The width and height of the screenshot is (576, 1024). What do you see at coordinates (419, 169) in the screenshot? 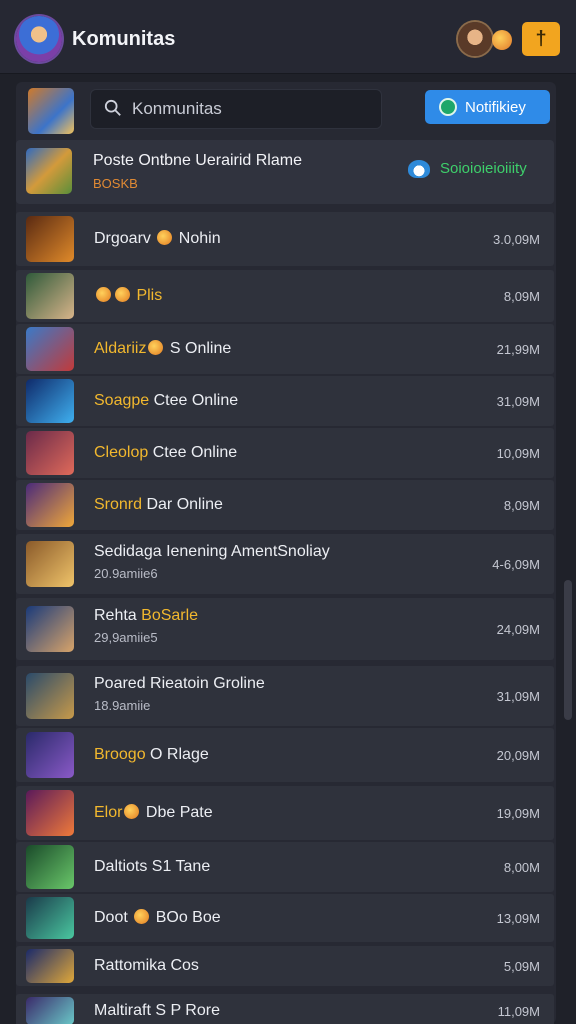
I see `cloud-icon` at bounding box center [419, 169].